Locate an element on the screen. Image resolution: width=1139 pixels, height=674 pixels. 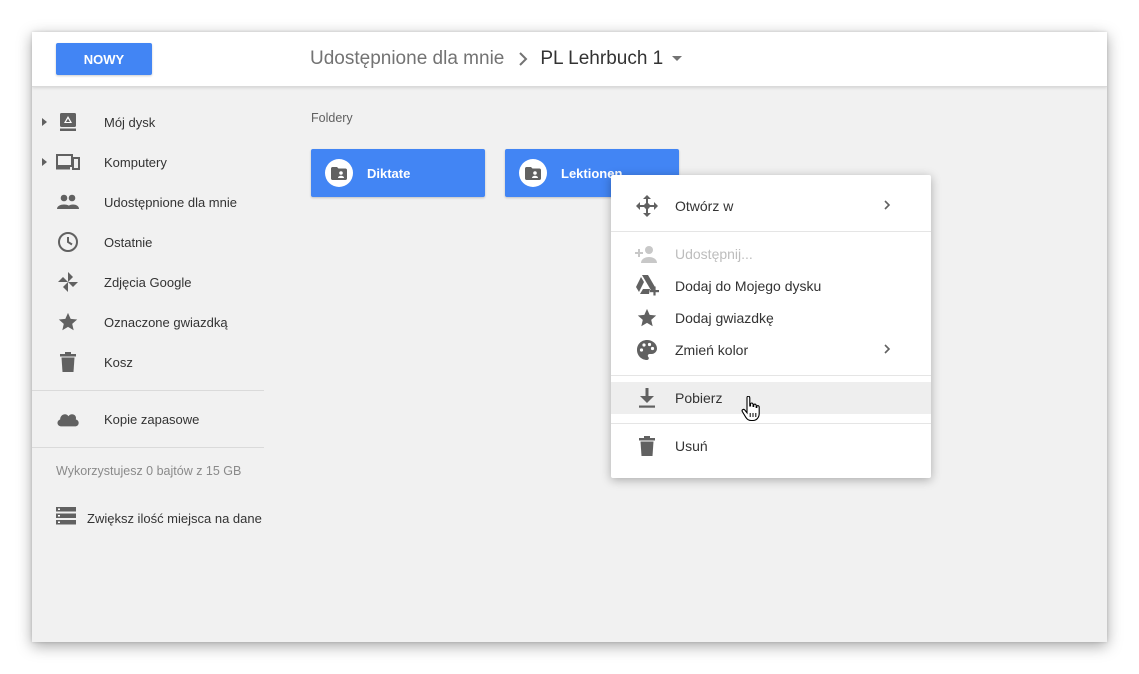
sidebar-item-label: Komputery is located at coordinates (135, 162).